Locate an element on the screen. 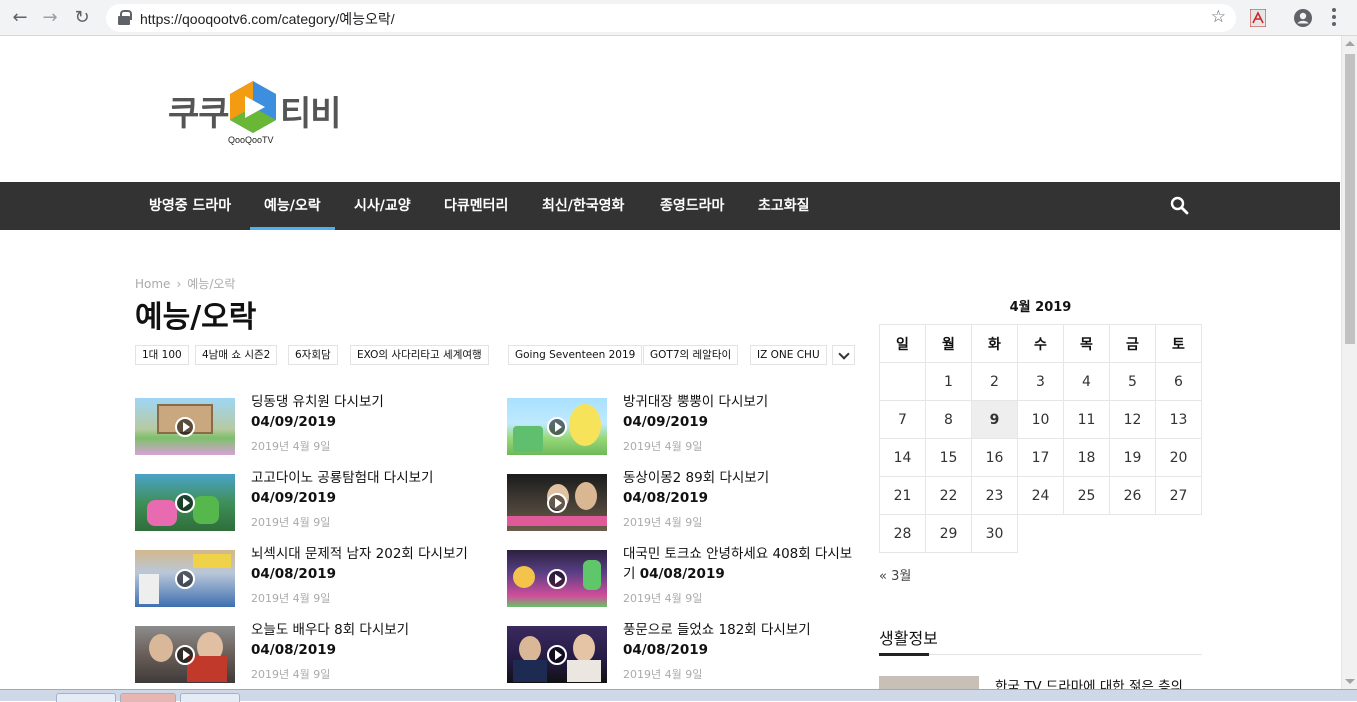  nav-item-entertainment: 예능/오락 is located at coordinates (292, 206).